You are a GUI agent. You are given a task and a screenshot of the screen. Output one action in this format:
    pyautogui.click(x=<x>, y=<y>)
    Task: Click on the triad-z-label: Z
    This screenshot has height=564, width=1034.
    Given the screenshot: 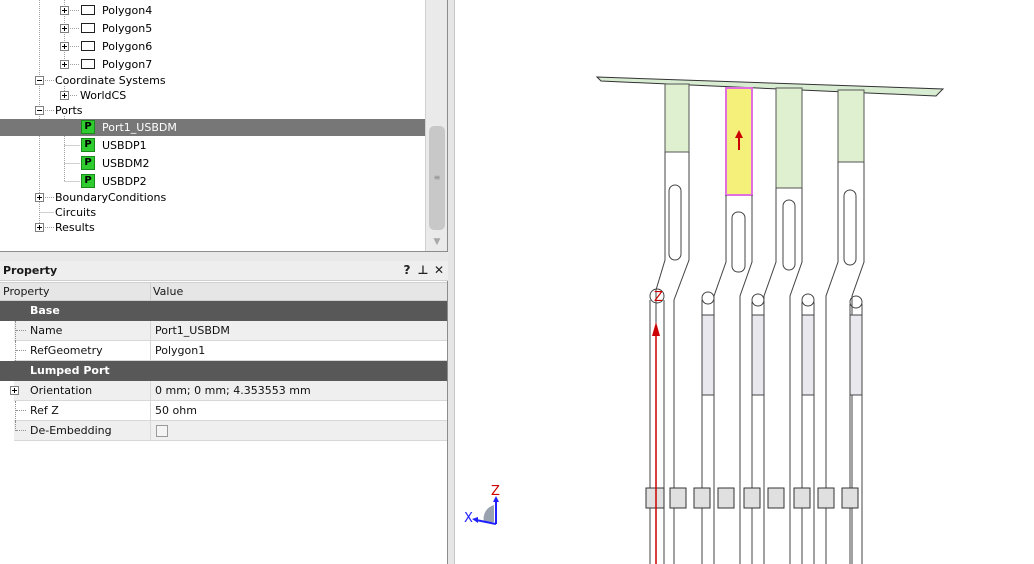 What is the action you would take?
    pyautogui.click(x=495, y=491)
    